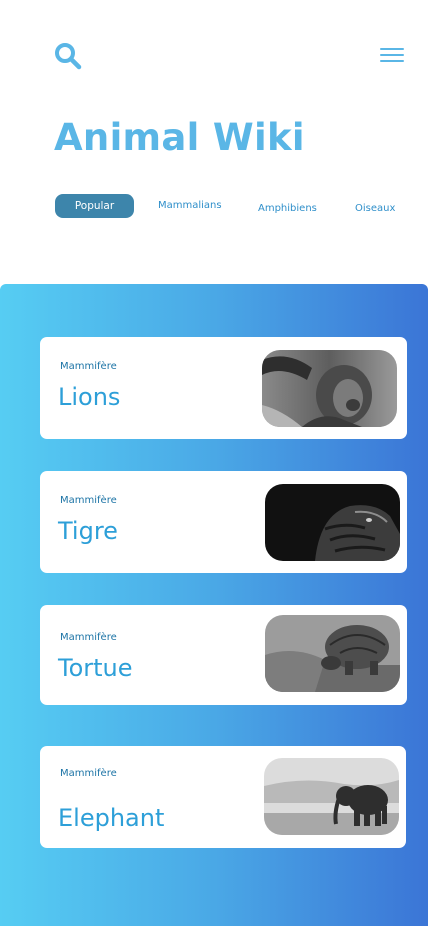 The height and width of the screenshot is (926, 428). What do you see at coordinates (375, 209) in the screenshot?
I see `tab-oiseaux: Oiseaux` at bounding box center [375, 209].